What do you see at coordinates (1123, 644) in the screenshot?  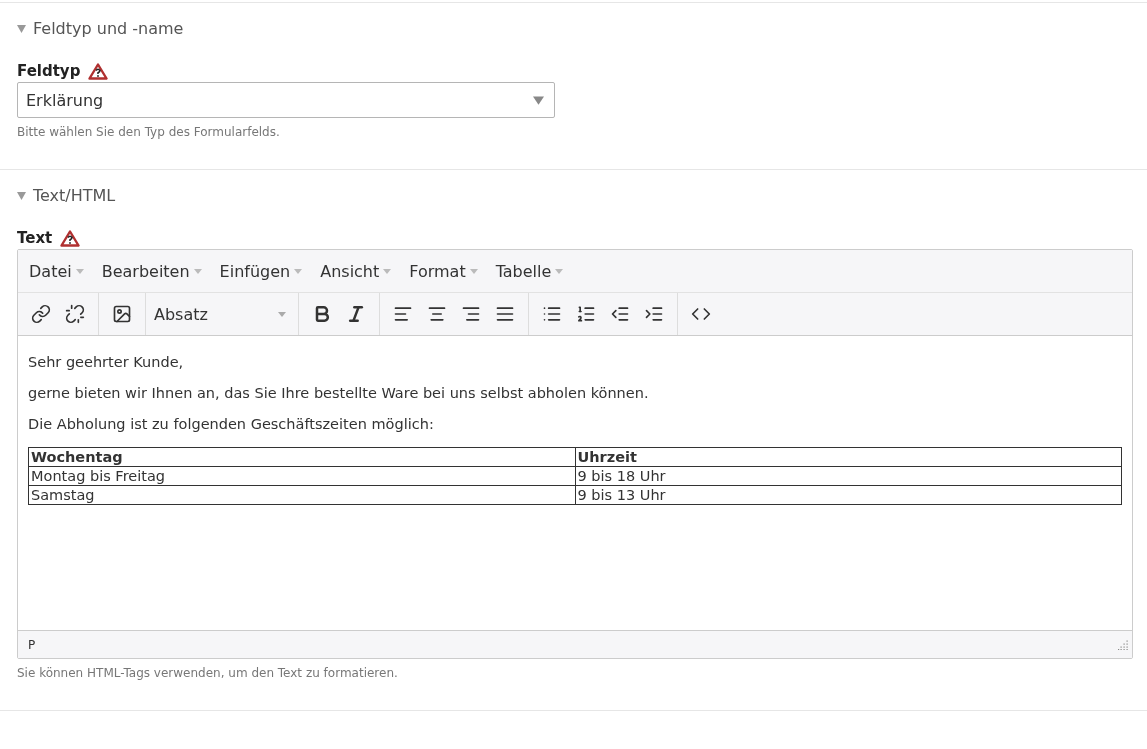 I see `resize-handle-icon` at bounding box center [1123, 644].